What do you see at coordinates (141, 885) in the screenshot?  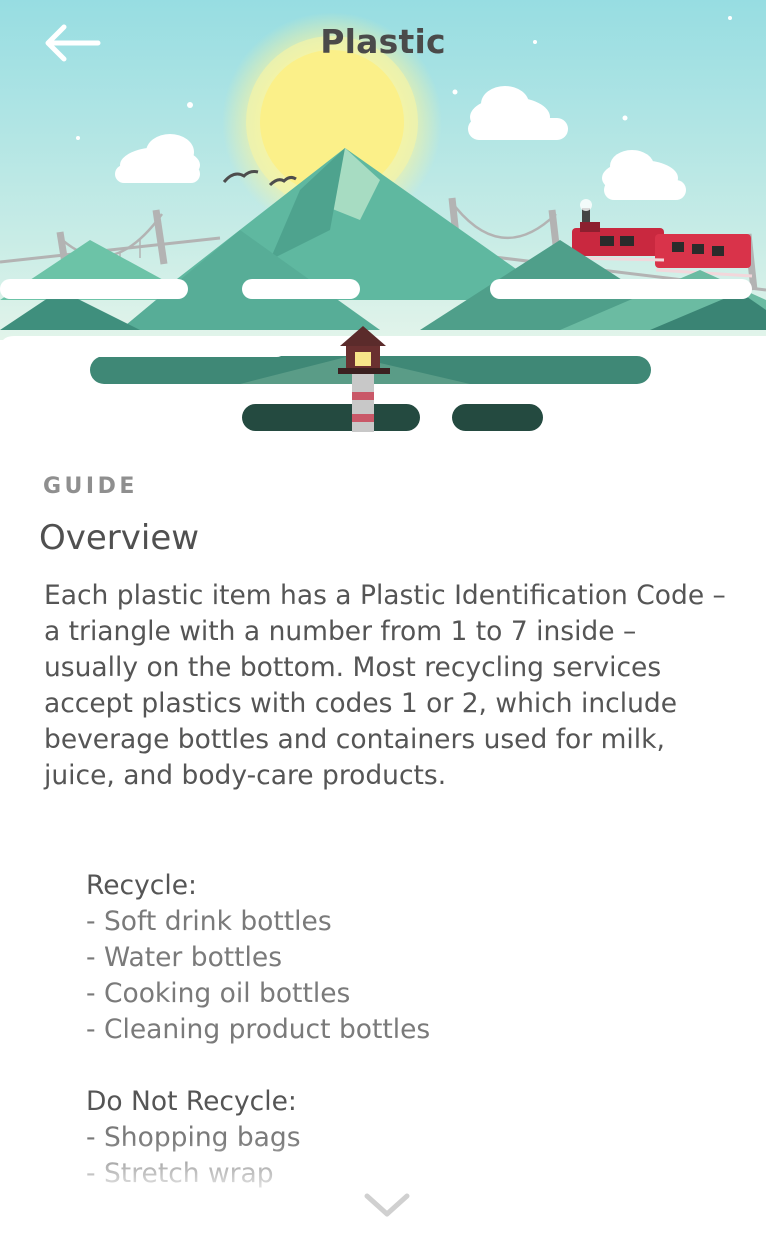 I see `recycle-heading: Recycle:` at bounding box center [141, 885].